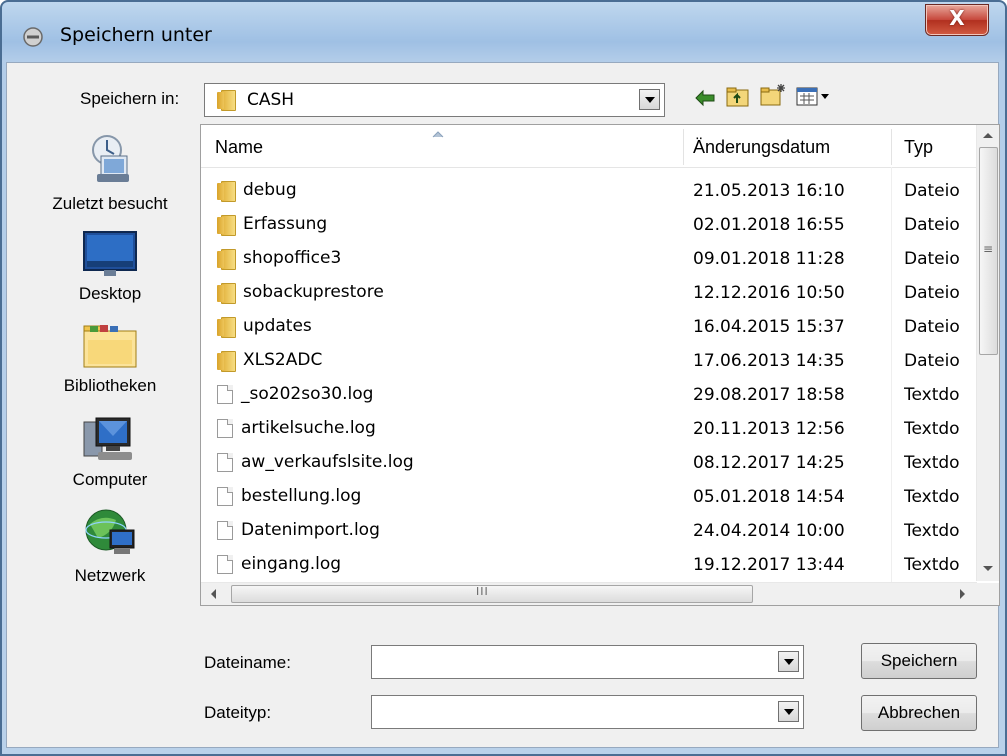 The image size is (1007, 756). I want to click on file-date: 09.01.2018 11:28, so click(769, 259).